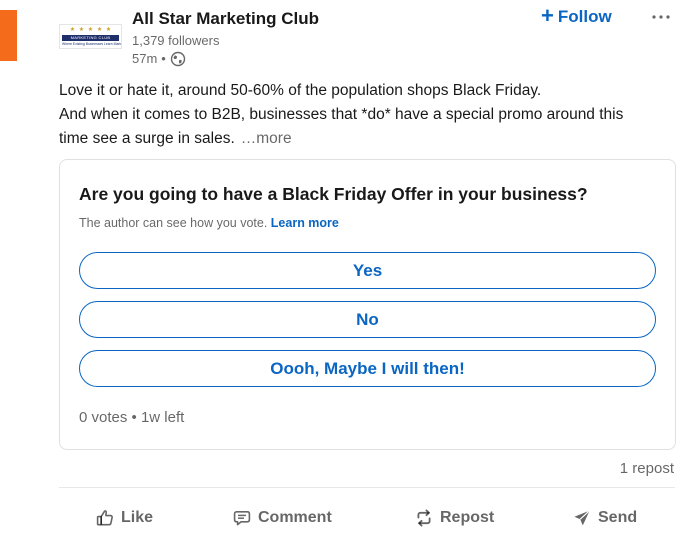 The height and width of the screenshot is (543, 689). I want to click on send-icon, so click(582, 518).